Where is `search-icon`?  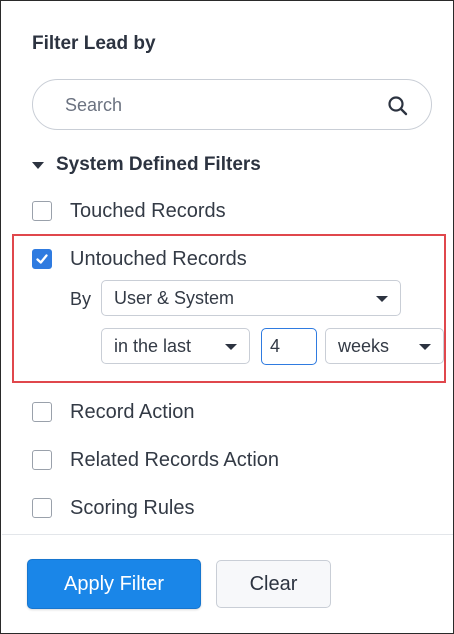 search-icon is located at coordinates (398, 106).